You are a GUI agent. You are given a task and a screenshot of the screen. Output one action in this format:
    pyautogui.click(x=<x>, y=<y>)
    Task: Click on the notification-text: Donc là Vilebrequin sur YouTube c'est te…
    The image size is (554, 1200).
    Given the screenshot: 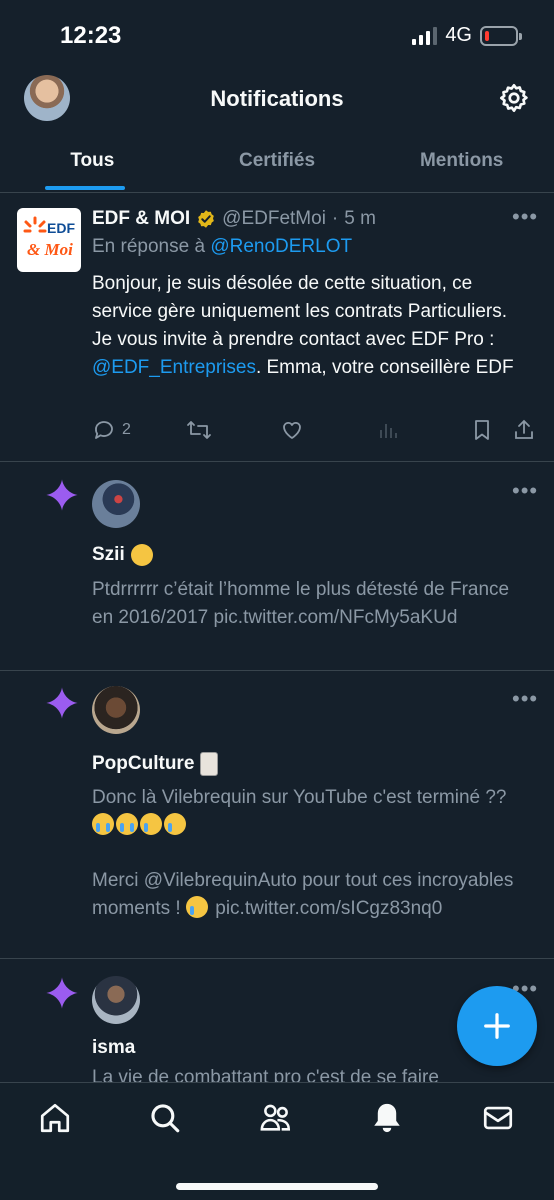 What is the action you would take?
    pyautogui.click(x=312, y=812)
    